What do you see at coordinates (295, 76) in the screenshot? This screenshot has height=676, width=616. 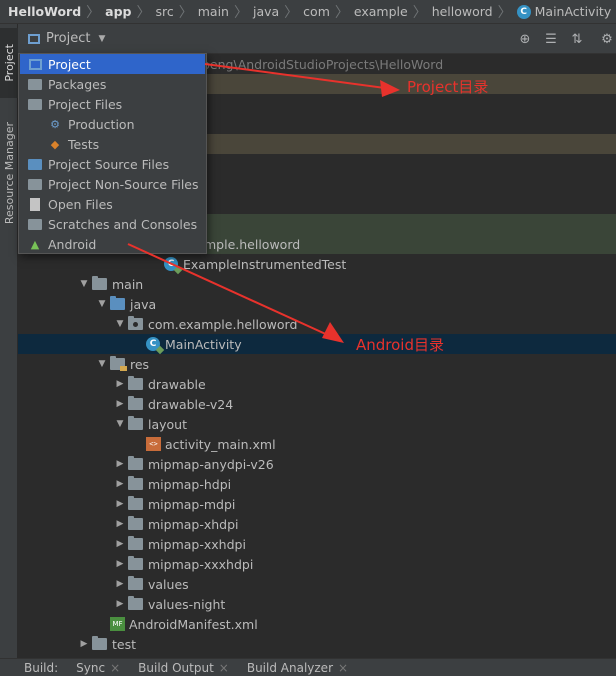 I see `project-arrow-line` at bounding box center [295, 76].